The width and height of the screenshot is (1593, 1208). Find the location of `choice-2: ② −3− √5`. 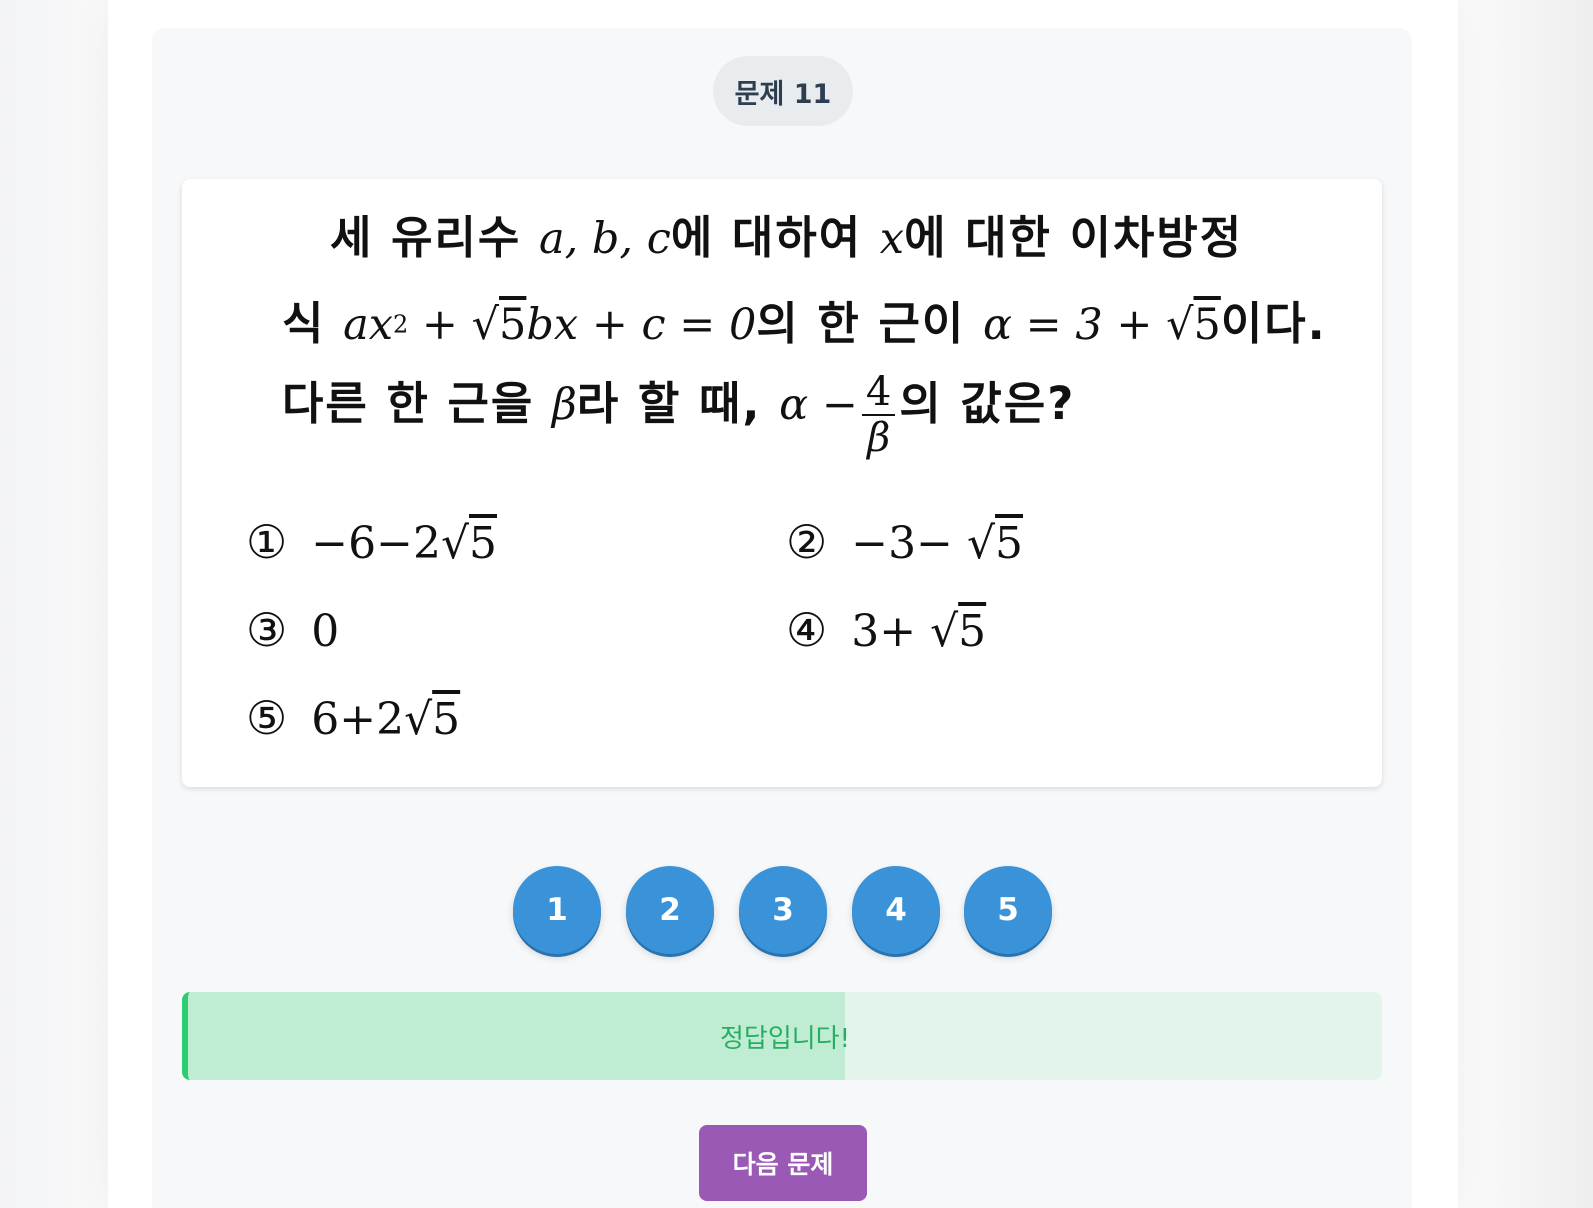

choice-2: ② −3− √5 is located at coordinates (904, 542).